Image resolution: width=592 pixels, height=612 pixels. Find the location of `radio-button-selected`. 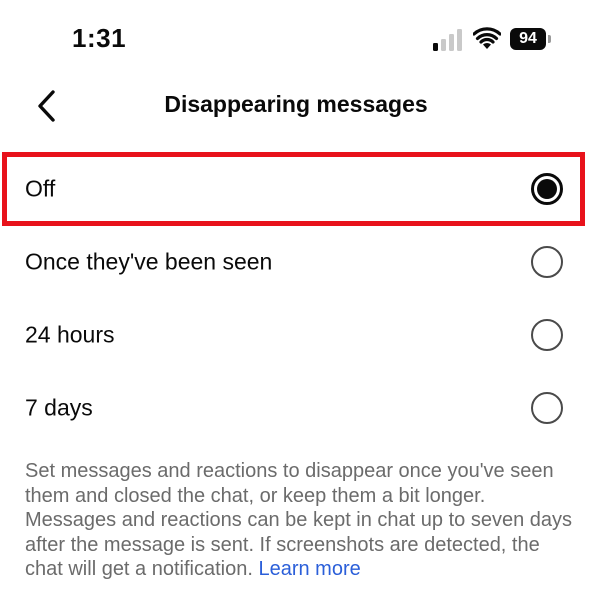

radio-button-selected is located at coordinates (547, 188).